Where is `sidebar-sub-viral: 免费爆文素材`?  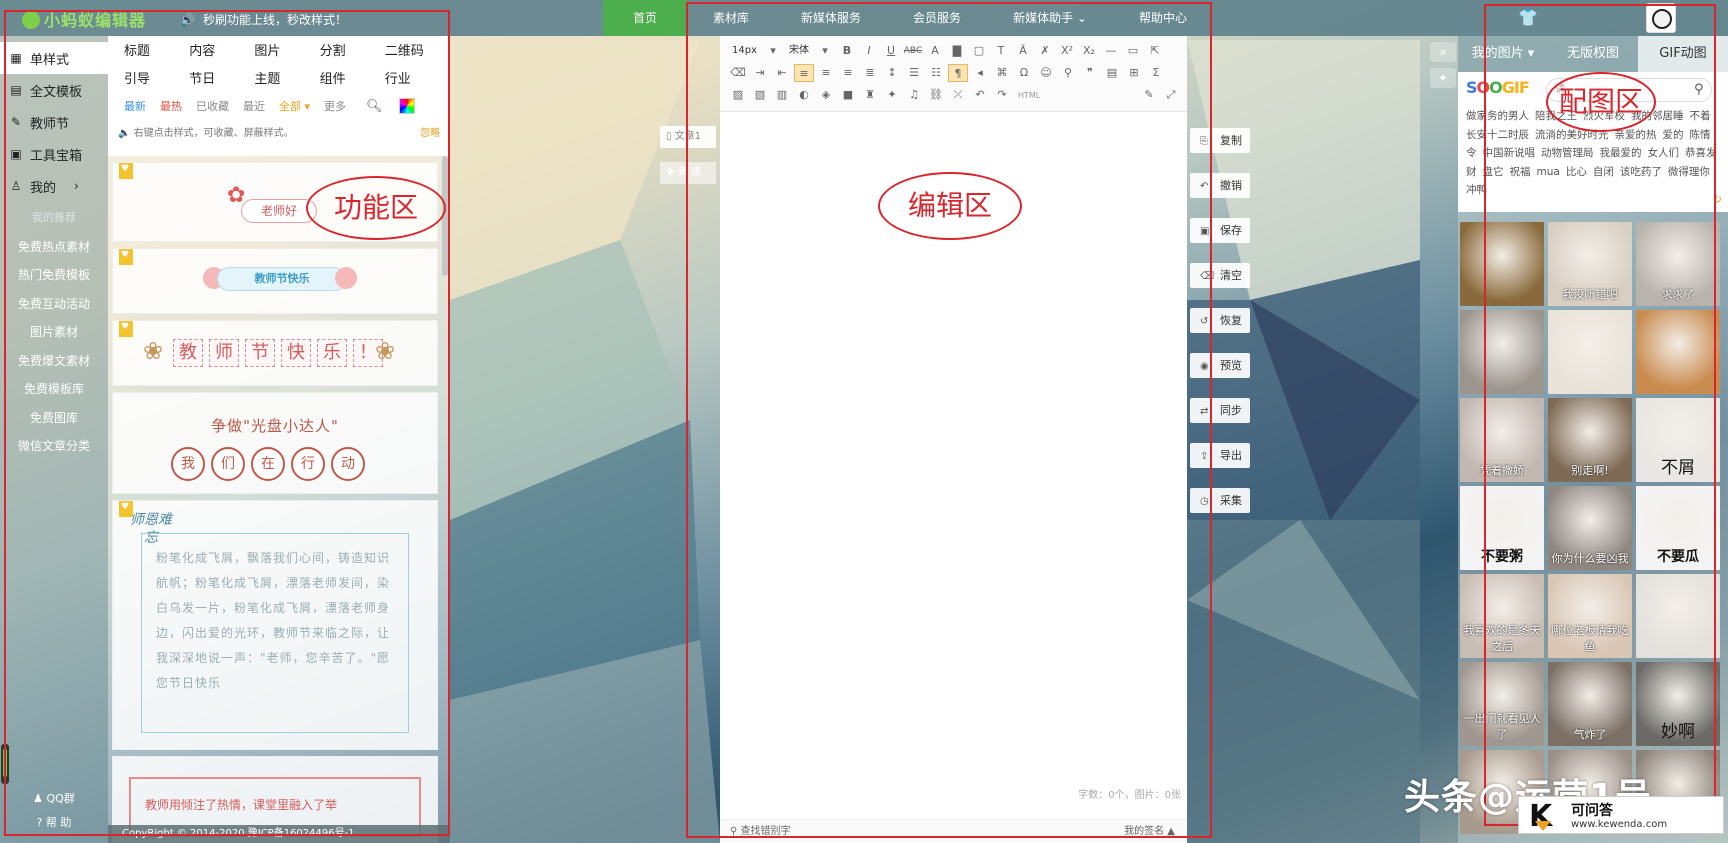 sidebar-sub-viral: 免费爆文素材 is located at coordinates (54, 361).